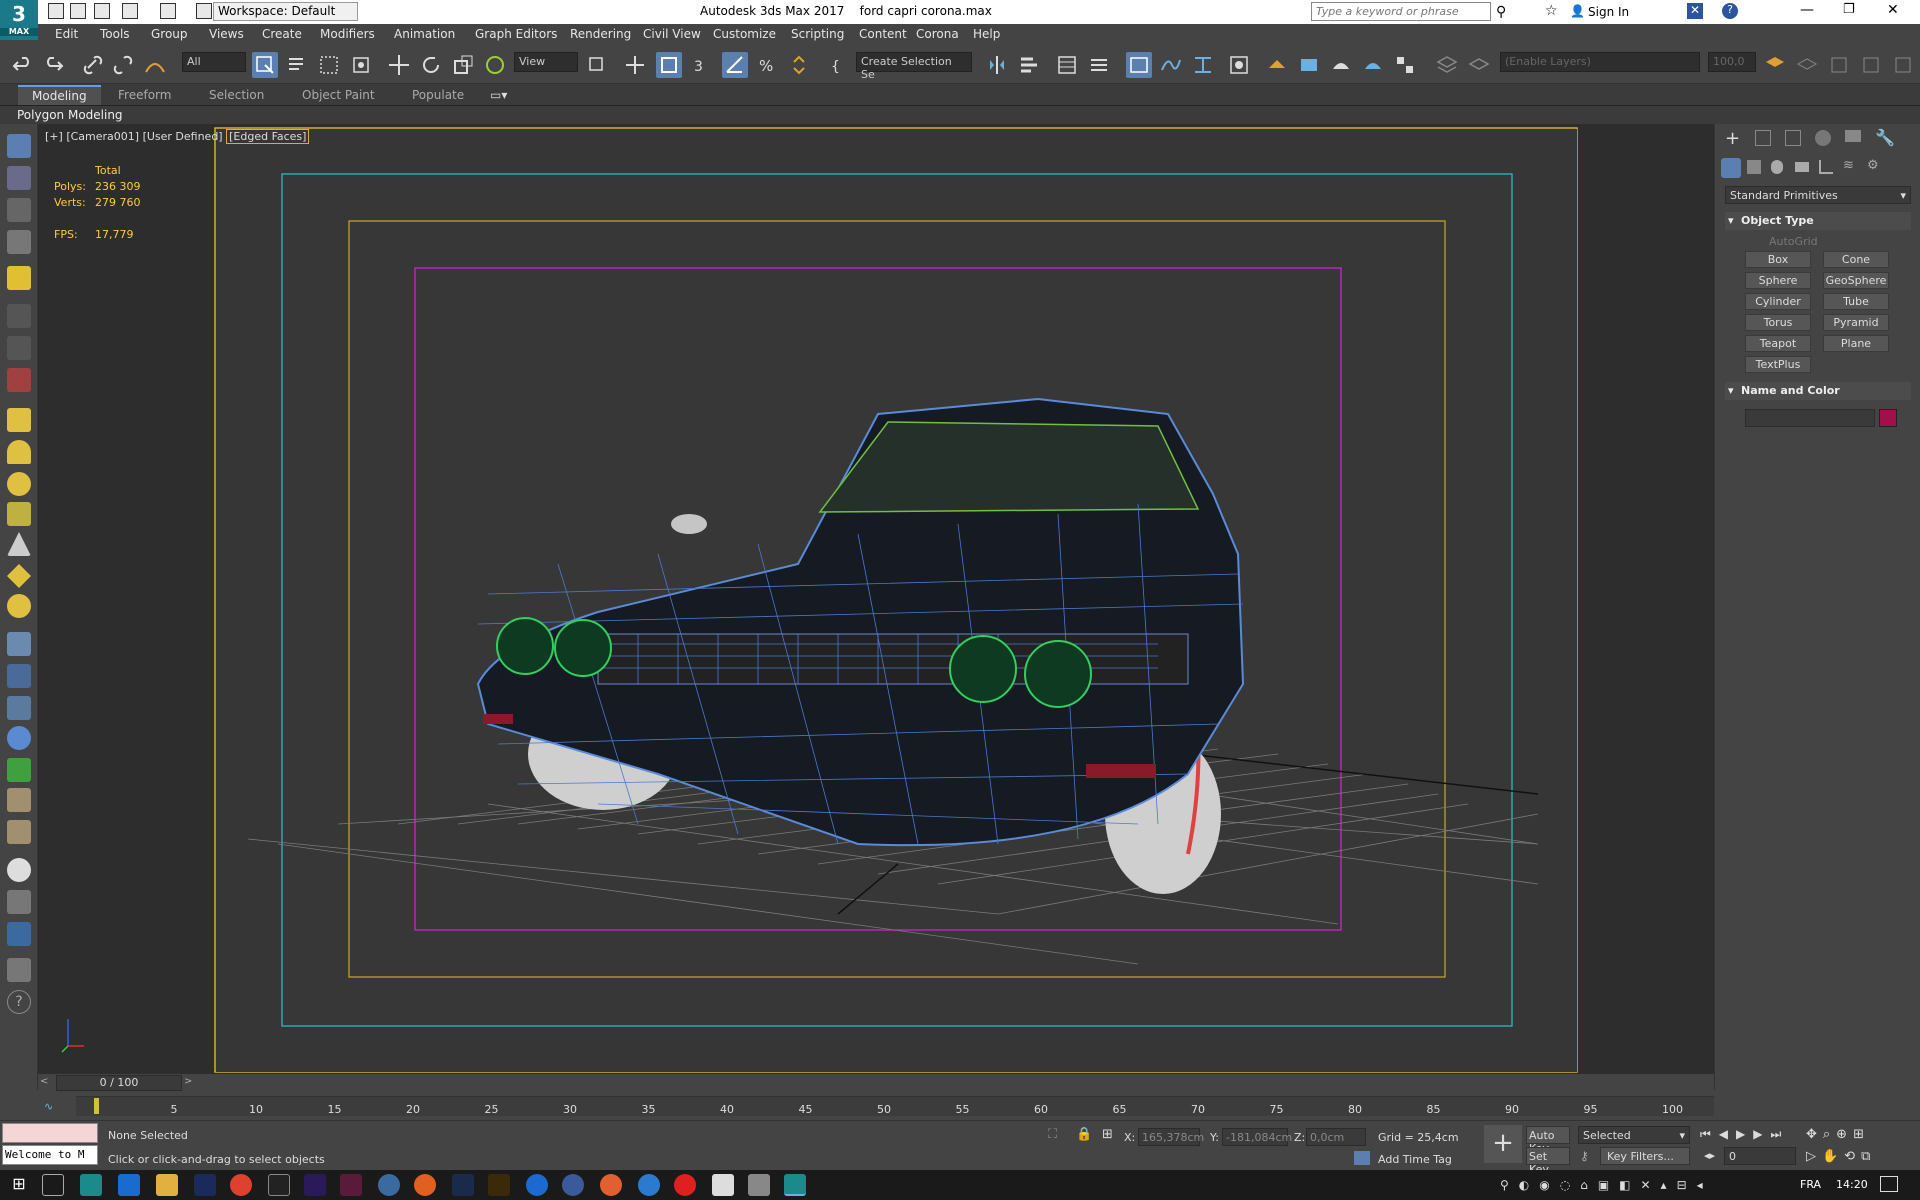  Describe the element at coordinates (19, 738) in the screenshot. I see `gear-blue-icon` at that location.